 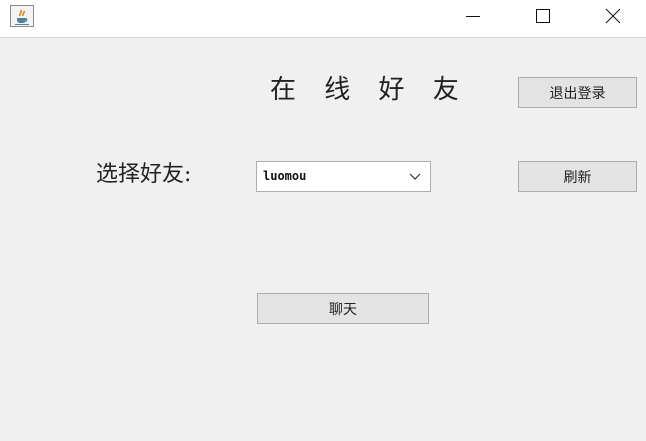 I want to click on chat-button: 聊天, so click(x=343, y=308).